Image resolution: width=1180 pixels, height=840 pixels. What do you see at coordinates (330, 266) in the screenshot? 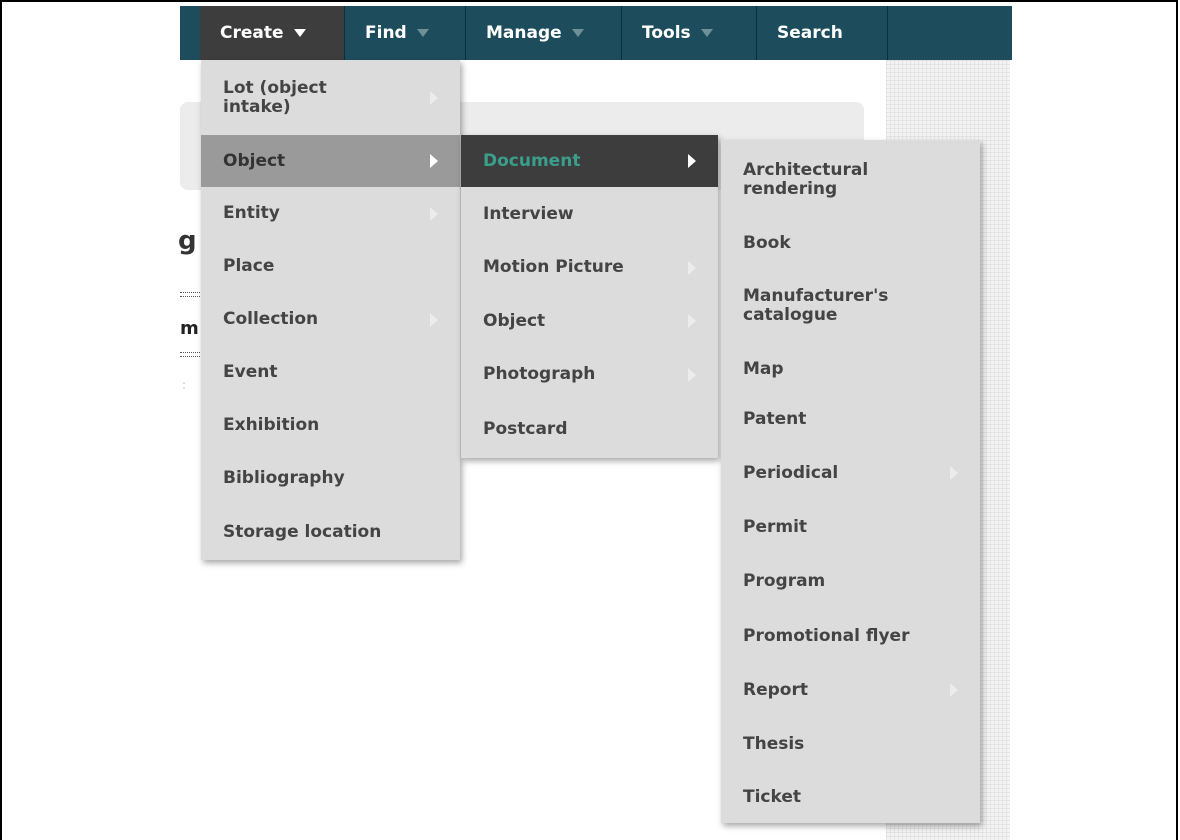
I see `menu-item-place: Place` at bounding box center [330, 266].